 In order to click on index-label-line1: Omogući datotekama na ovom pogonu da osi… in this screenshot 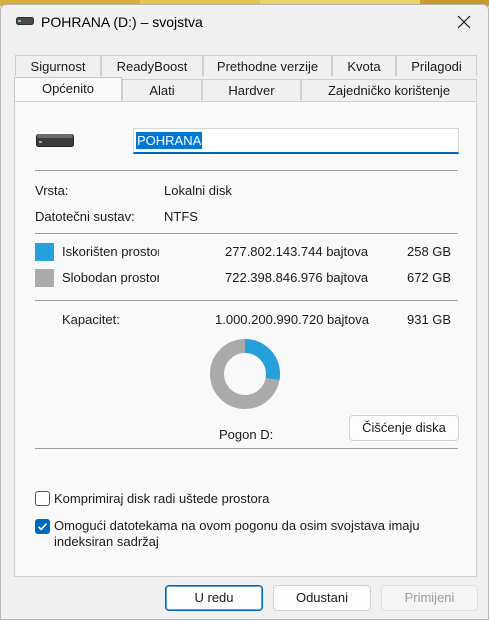, I will do `click(237, 525)`.